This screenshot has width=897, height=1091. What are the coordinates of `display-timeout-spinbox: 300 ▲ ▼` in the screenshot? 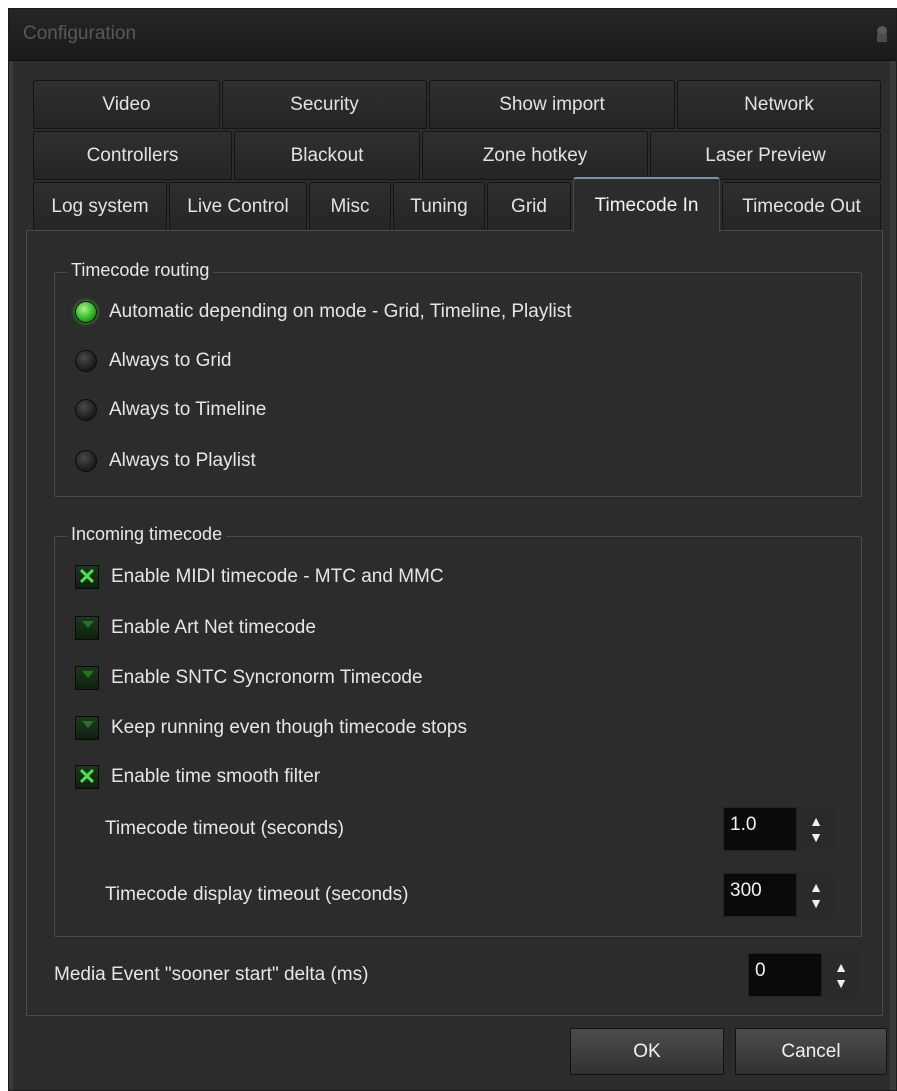 It's located at (779, 895).